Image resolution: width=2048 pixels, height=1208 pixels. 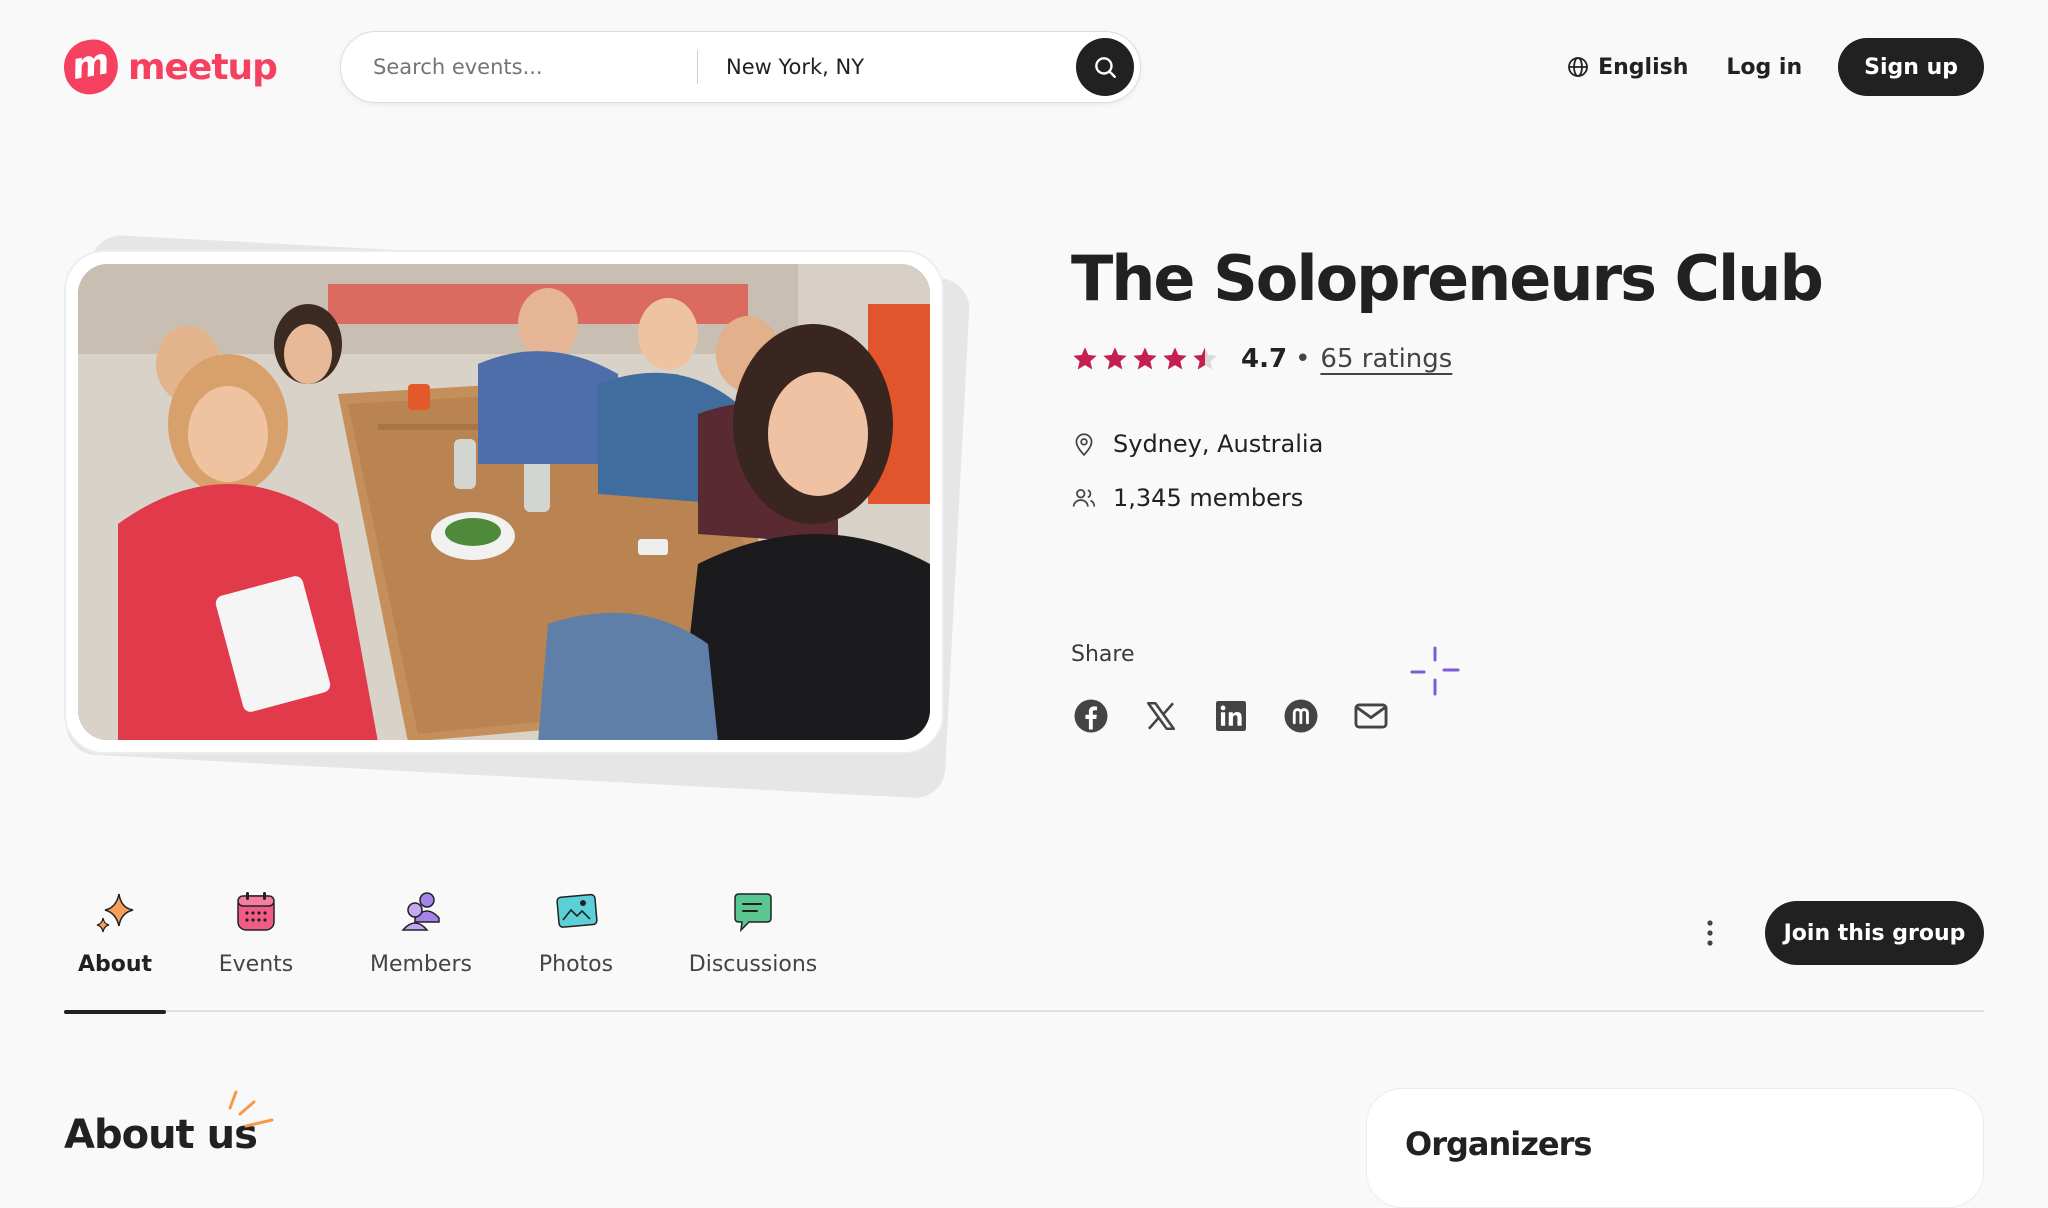 What do you see at coordinates (1675, 1148) in the screenshot?
I see `organizers-card: Organizers` at bounding box center [1675, 1148].